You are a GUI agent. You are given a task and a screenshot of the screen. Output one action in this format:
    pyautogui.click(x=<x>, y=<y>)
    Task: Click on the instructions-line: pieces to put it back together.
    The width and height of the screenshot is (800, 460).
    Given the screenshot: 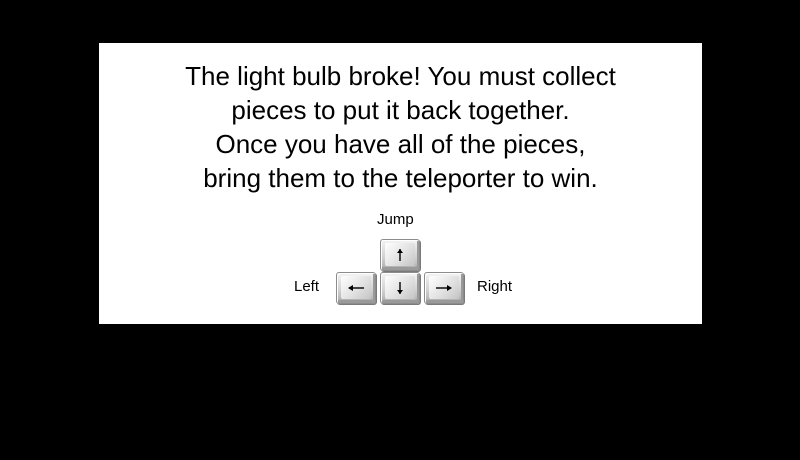 What is the action you would take?
    pyautogui.click(x=400, y=110)
    